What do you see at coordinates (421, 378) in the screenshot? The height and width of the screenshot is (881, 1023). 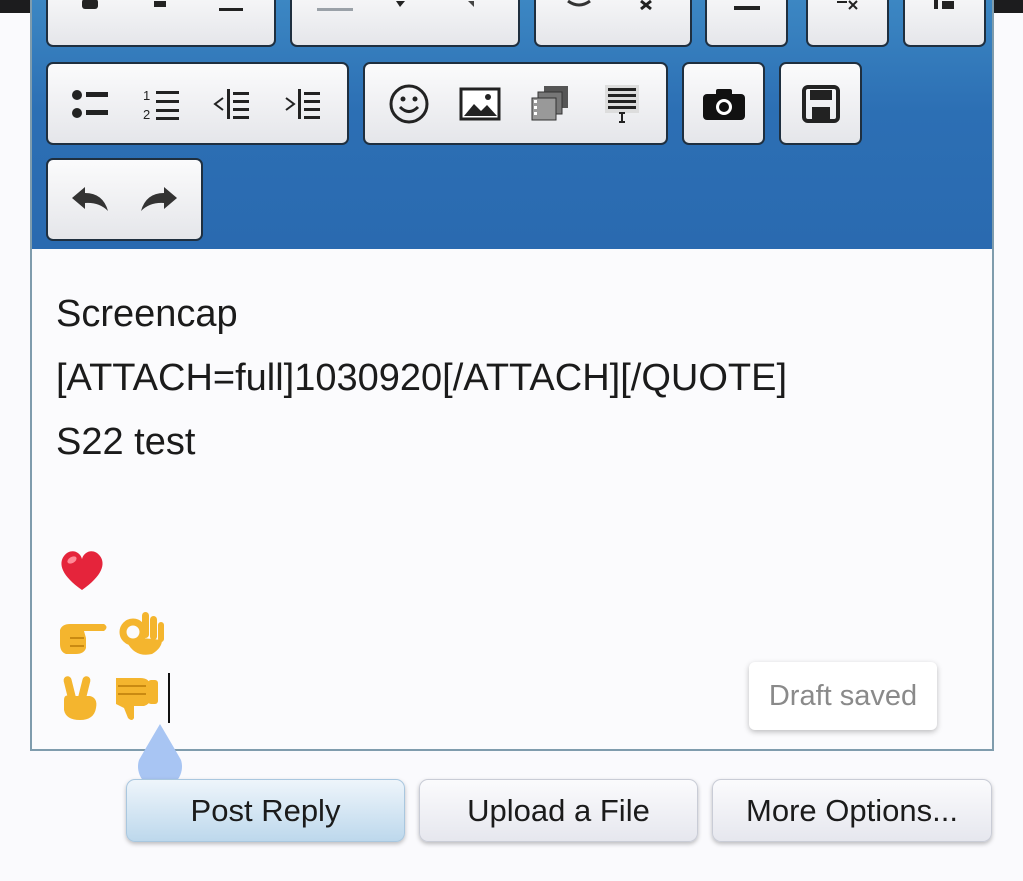 I see `text-line: [ATTACH=full]1030920[/ATTACH][/QUOTE]` at bounding box center [421, 378].